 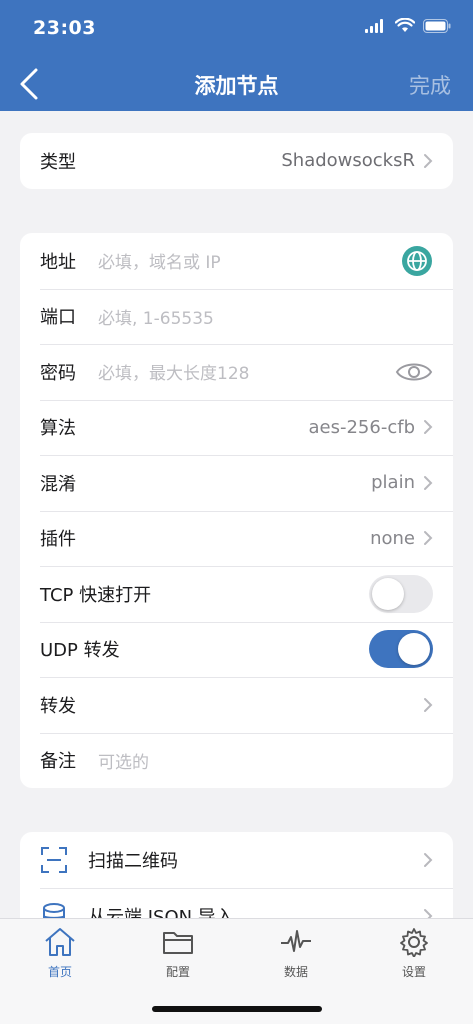 I want to click on folder-icon, so click(x=178, y=943).